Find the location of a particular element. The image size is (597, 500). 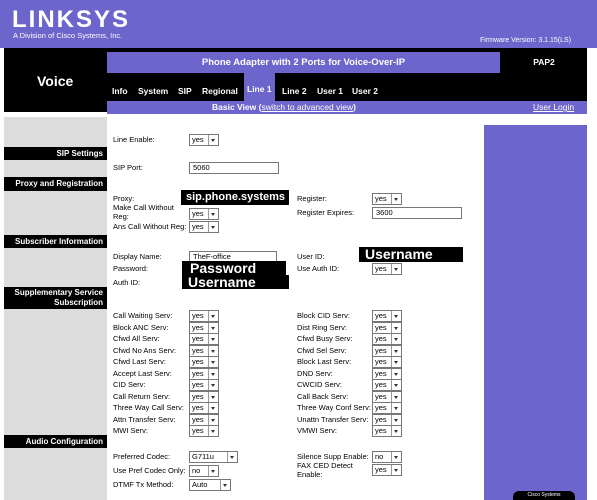

fax-ced-select: yes is located at coordinates (387, 470).